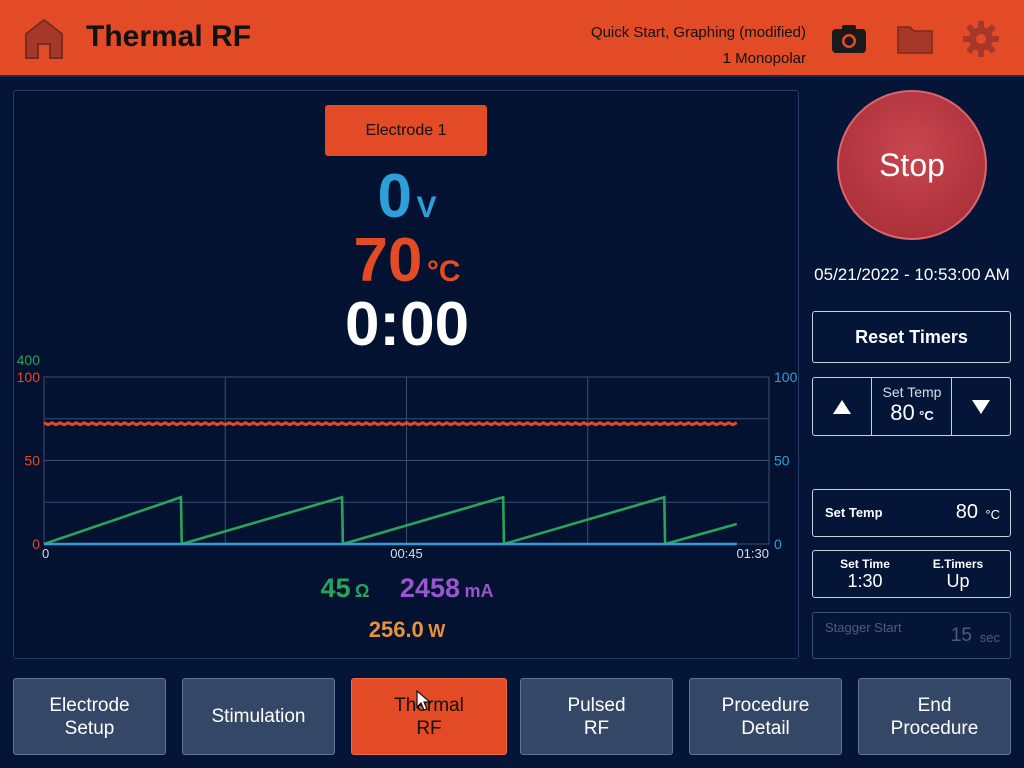 The width and height of the screenshot is (1024, 768). I want to click on nav-label-line2: Detail, so click(765, 728).